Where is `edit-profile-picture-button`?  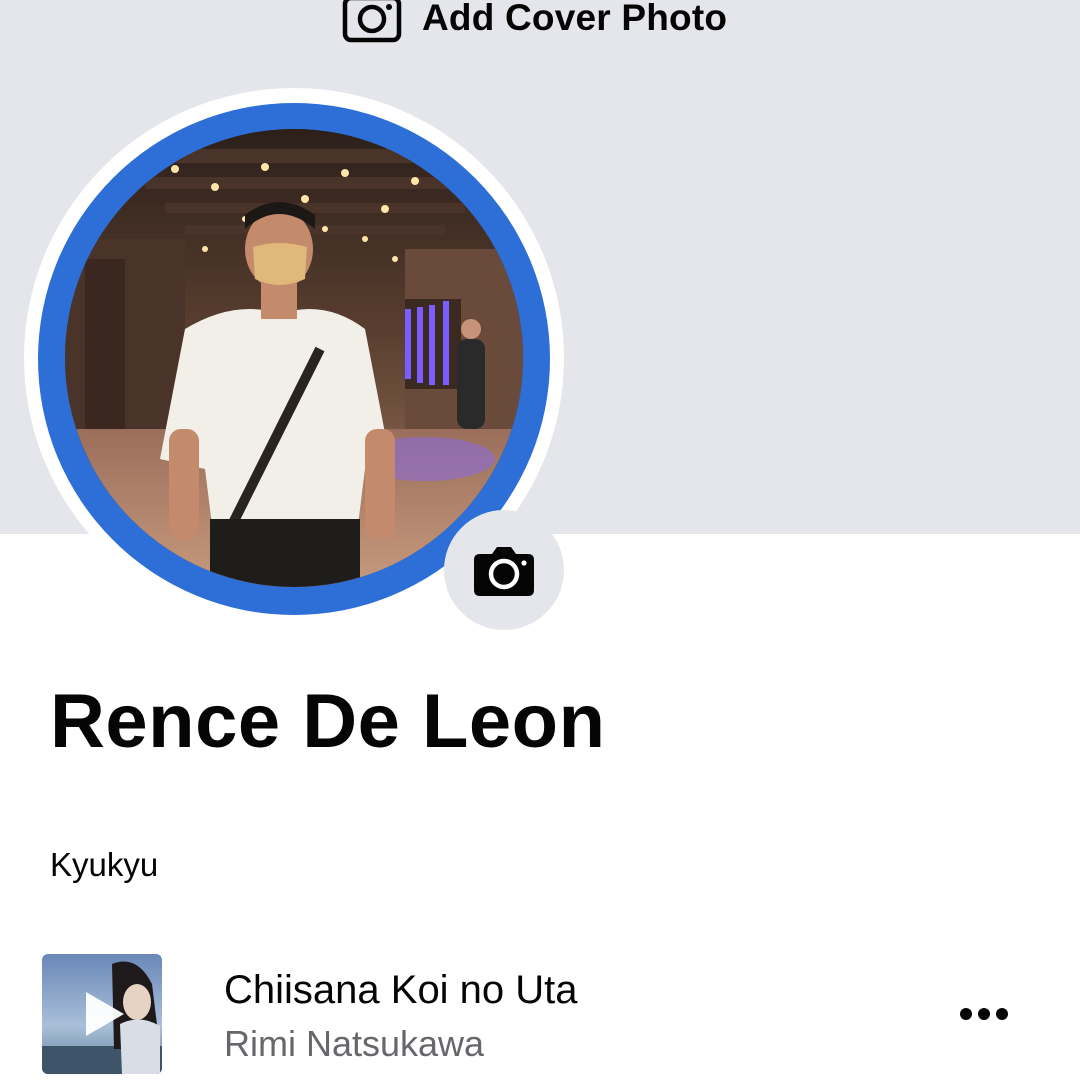
edit-profile-picture-button is located at coordinates (504, 570).